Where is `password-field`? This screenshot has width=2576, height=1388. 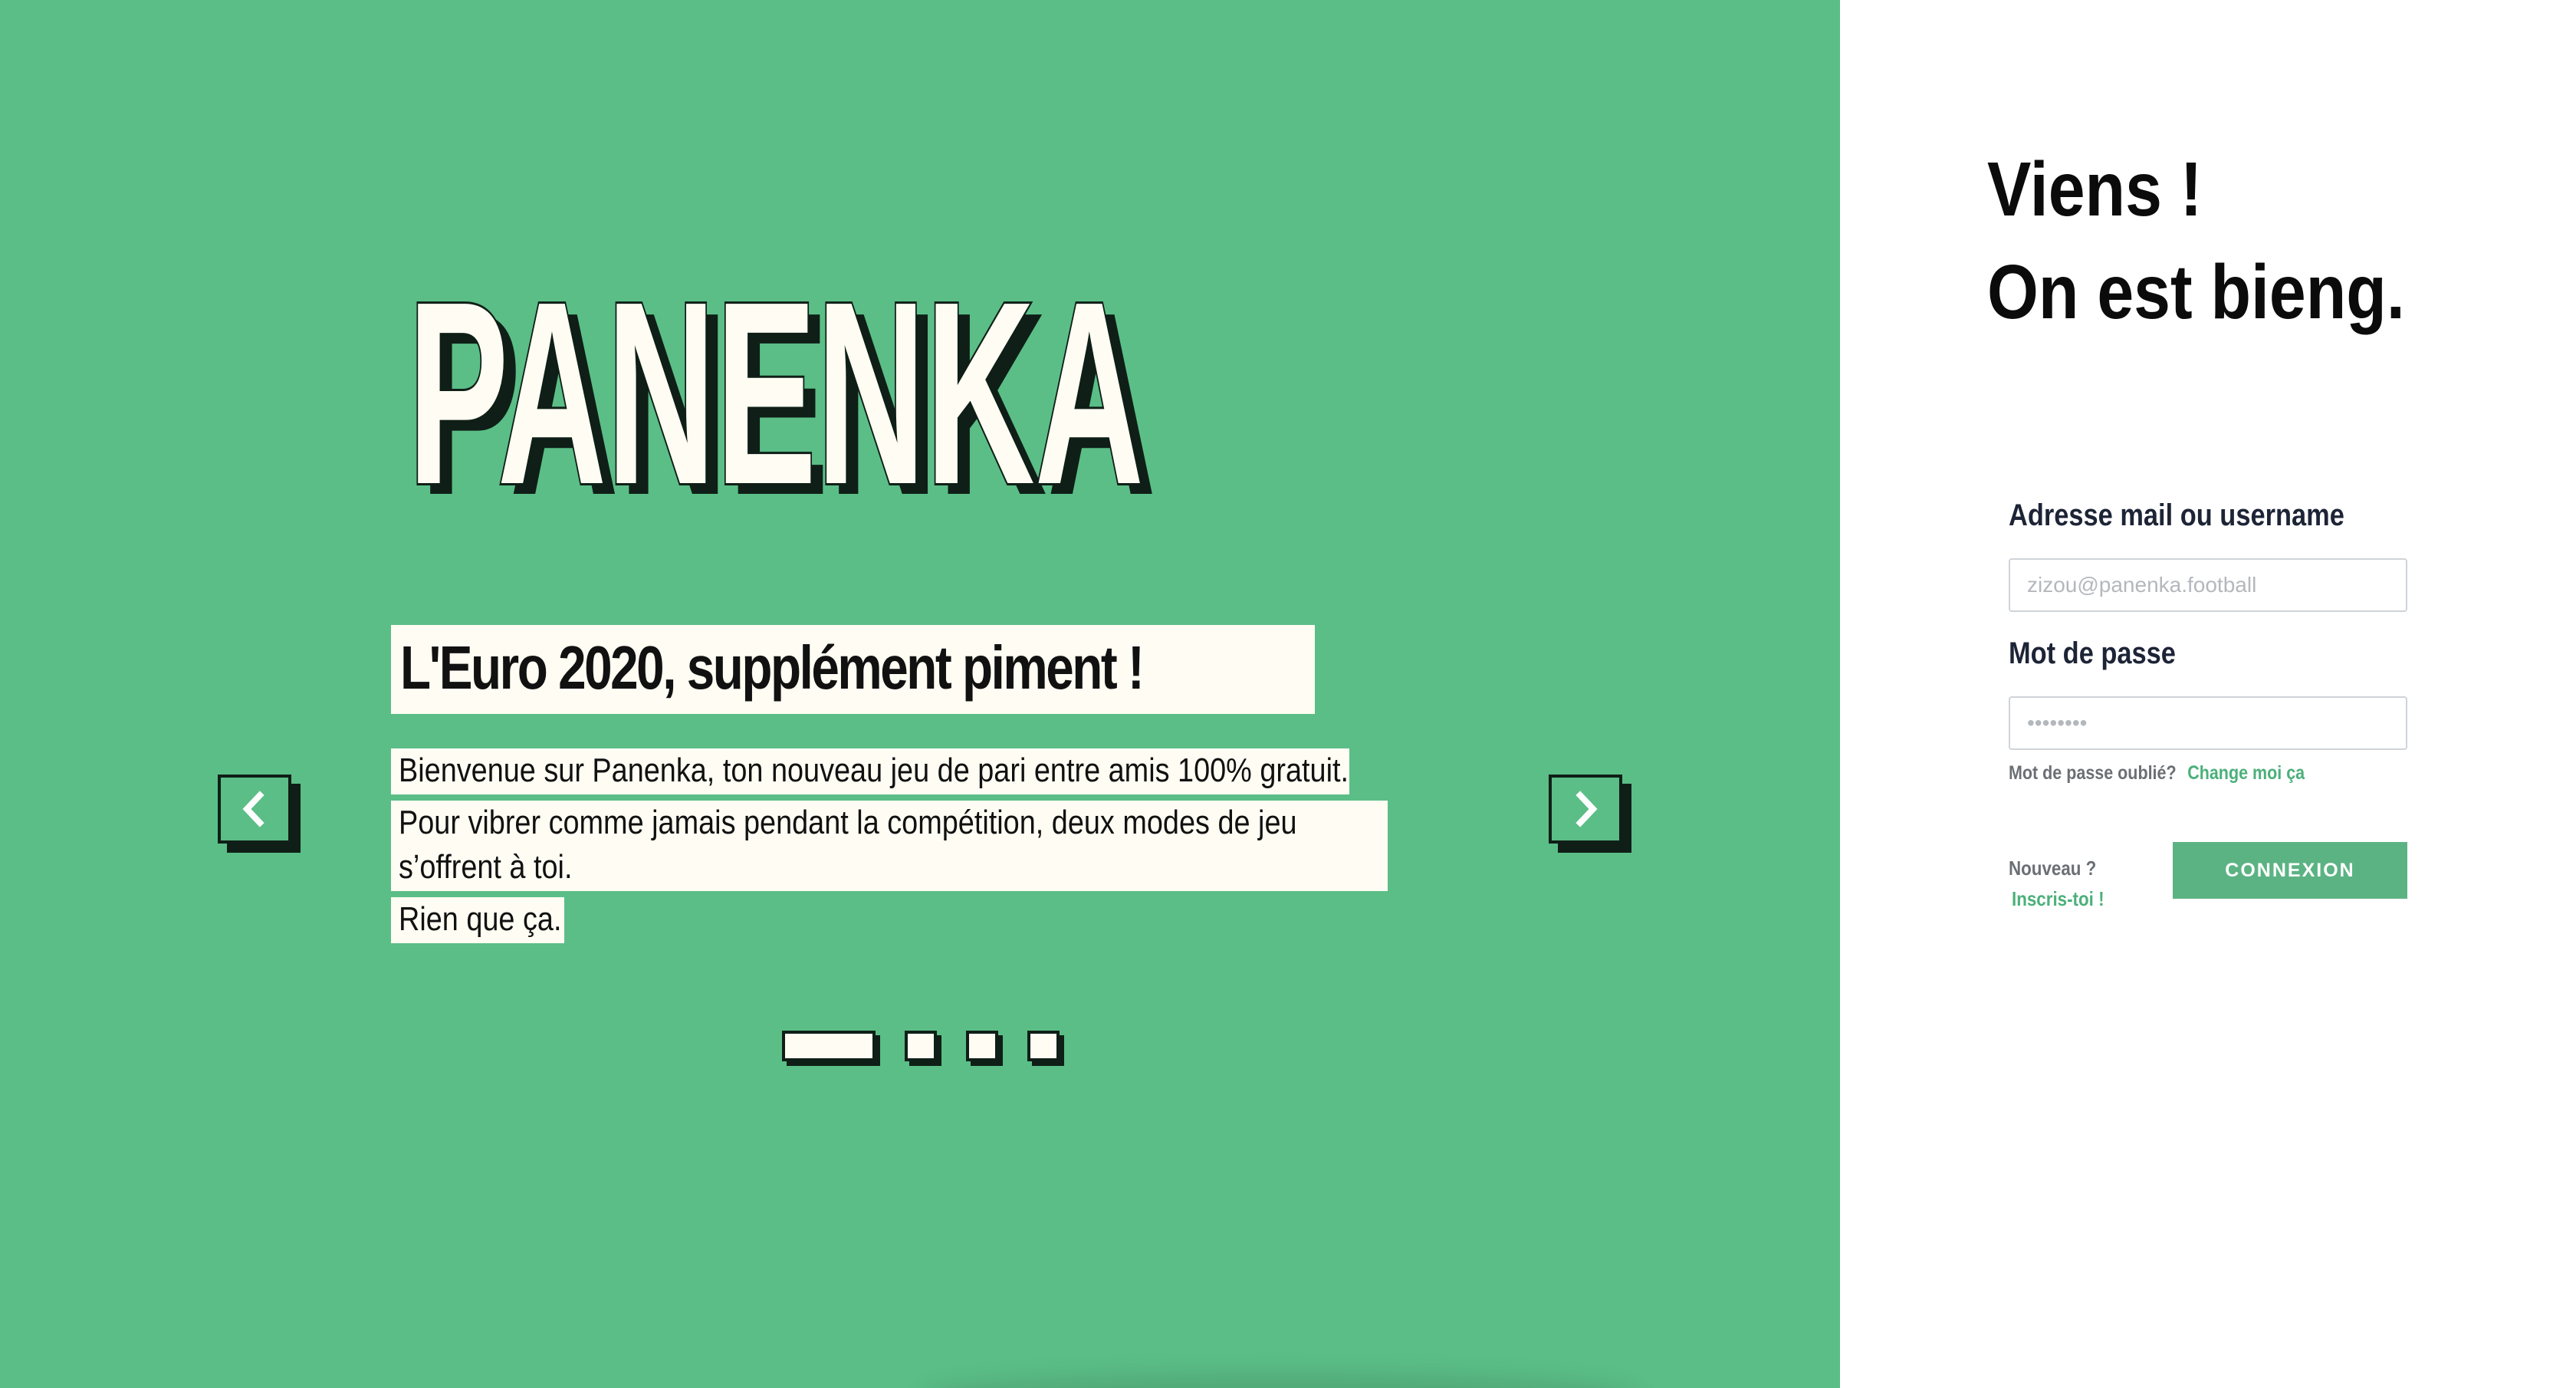 password-field is located at coordinates (2208, 723).